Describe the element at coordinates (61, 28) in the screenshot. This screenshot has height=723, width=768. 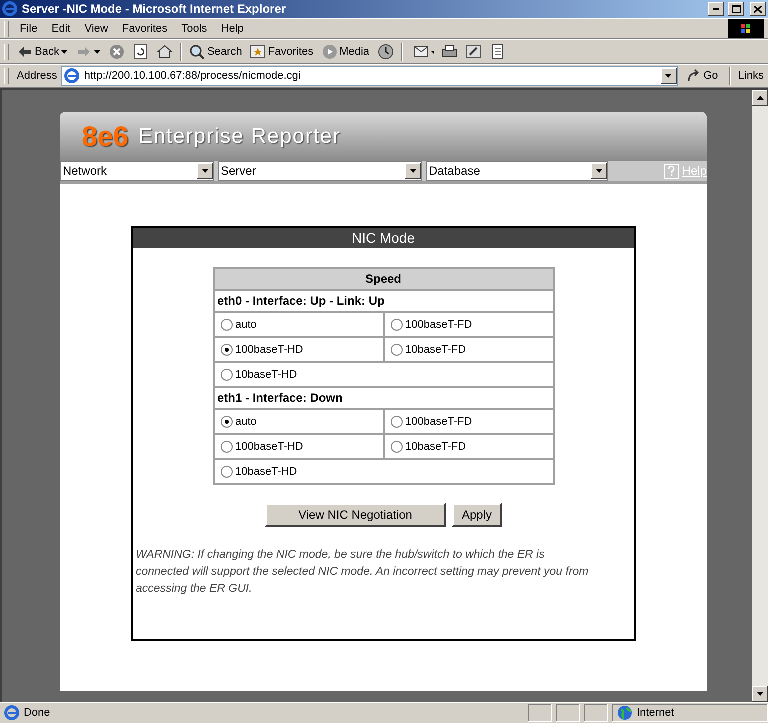
I see `menu-item: Edit` at that location.